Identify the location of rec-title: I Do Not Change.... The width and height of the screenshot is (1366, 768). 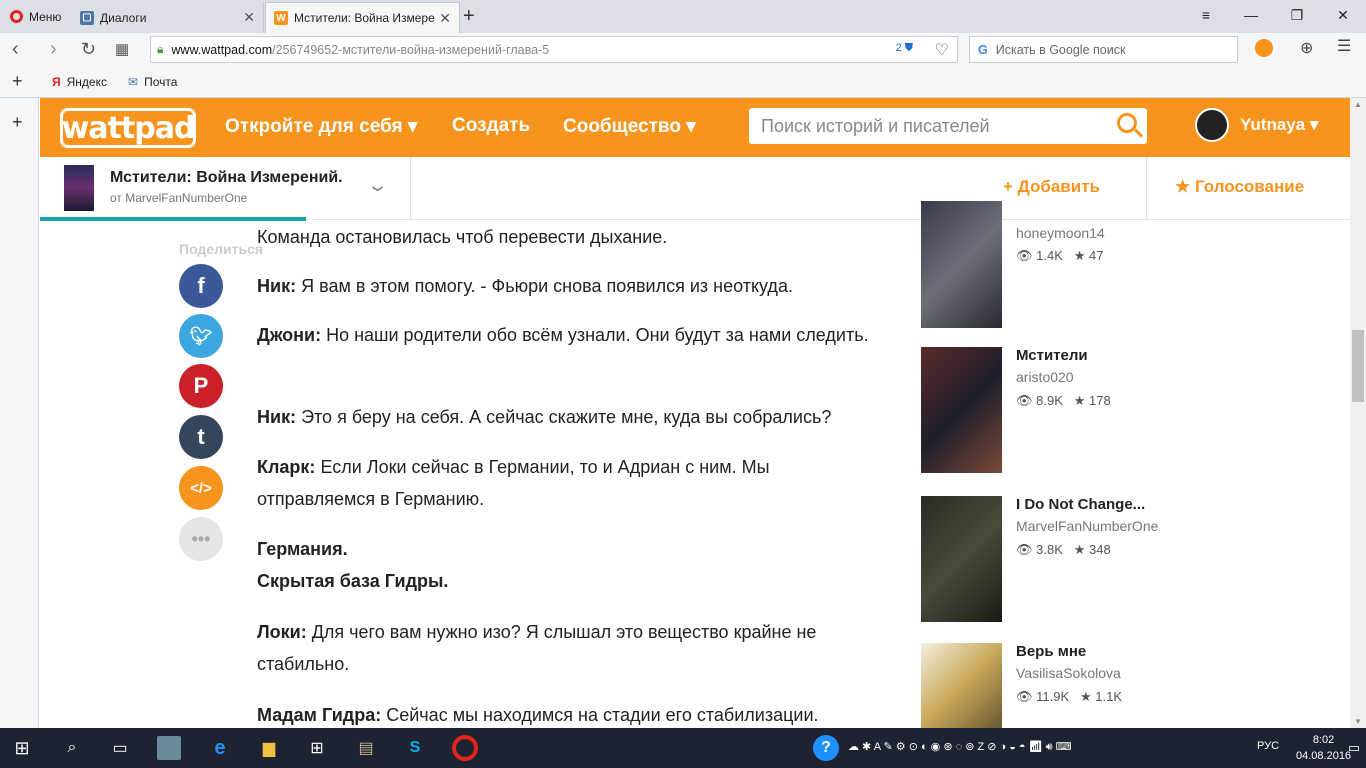
(1080, 504).